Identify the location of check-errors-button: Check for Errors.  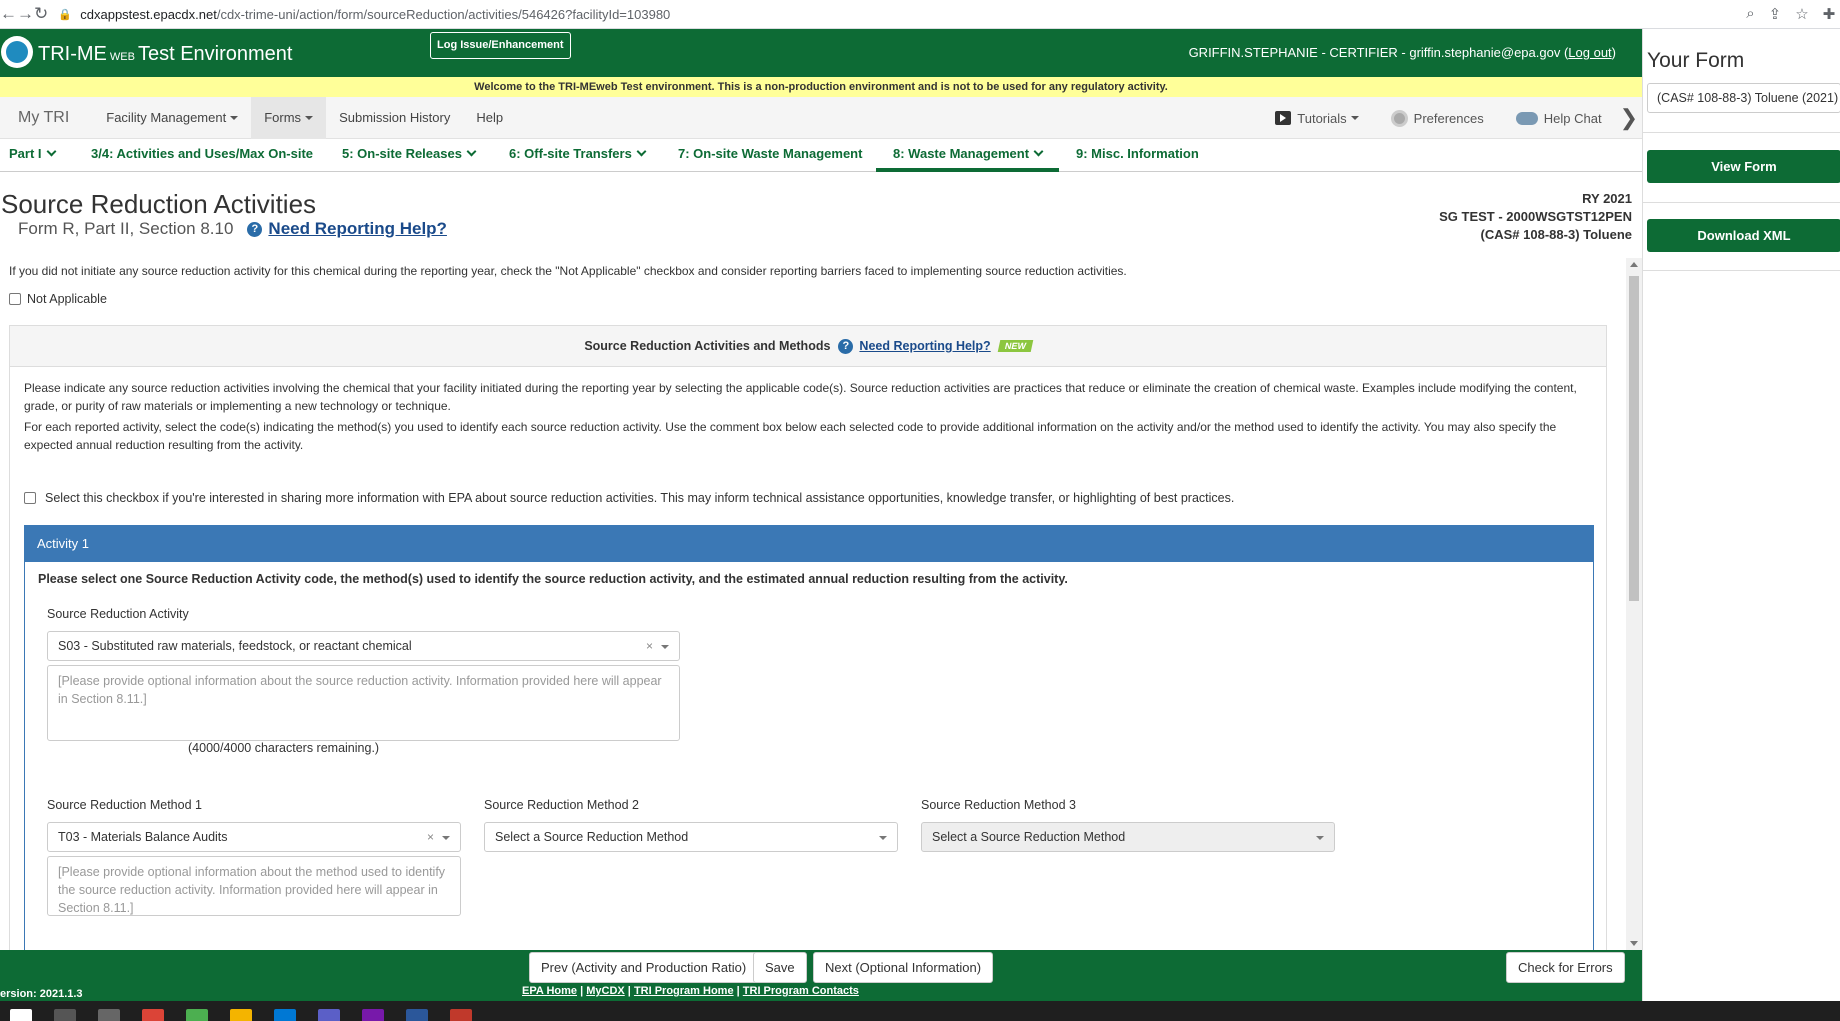
(1565, 967).